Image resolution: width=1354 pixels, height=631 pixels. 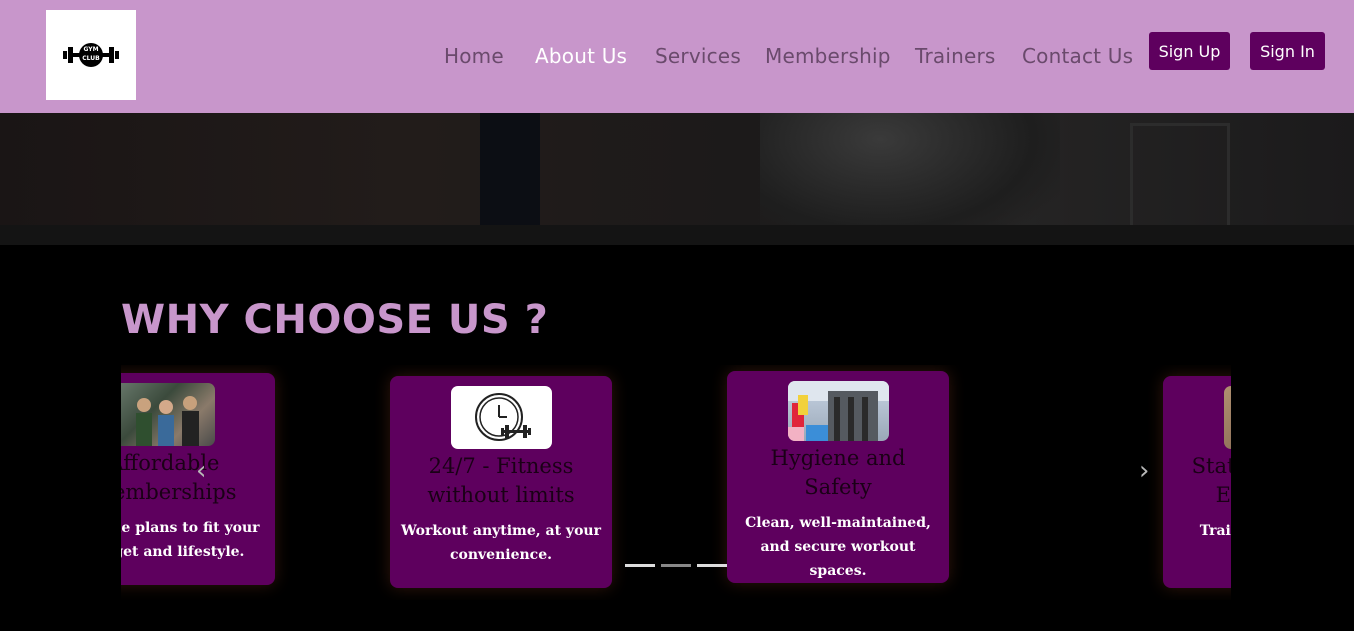 I want to click on nav-home: Home, so click(x=474, y=56).